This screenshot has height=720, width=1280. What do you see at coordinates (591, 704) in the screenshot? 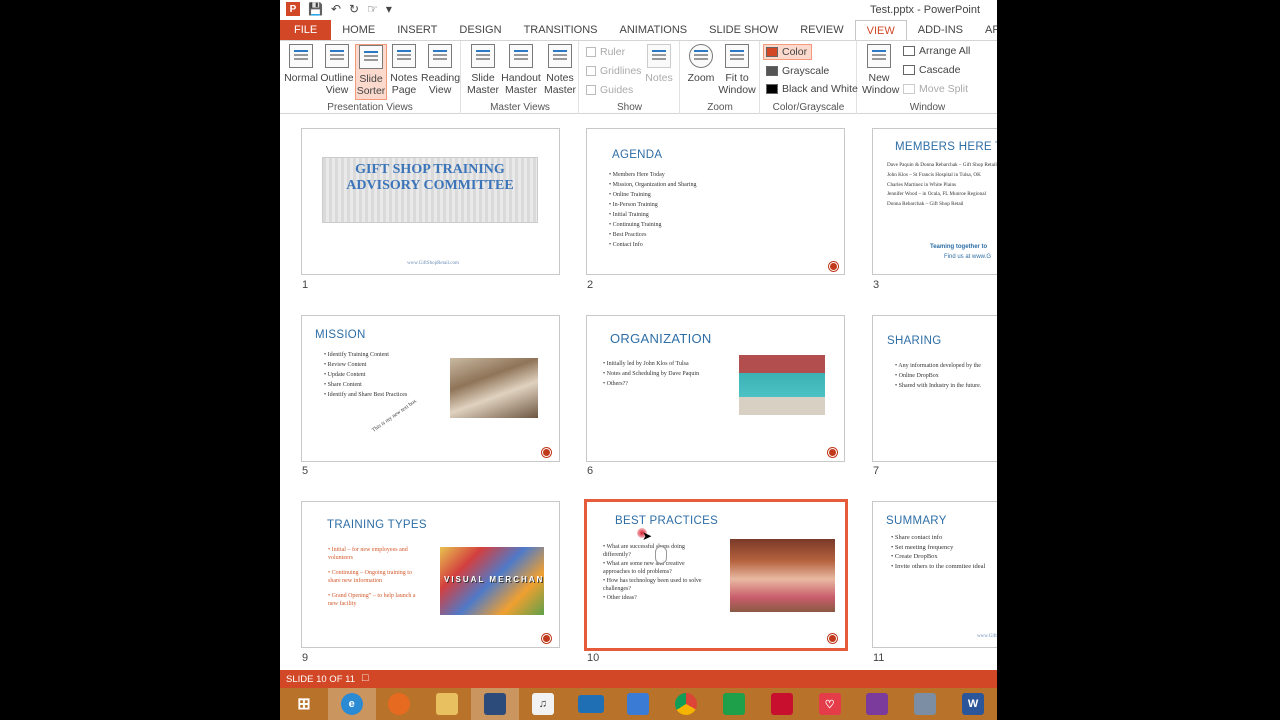
I see `taskbar-lenovo` at bounding box center [591, 704].